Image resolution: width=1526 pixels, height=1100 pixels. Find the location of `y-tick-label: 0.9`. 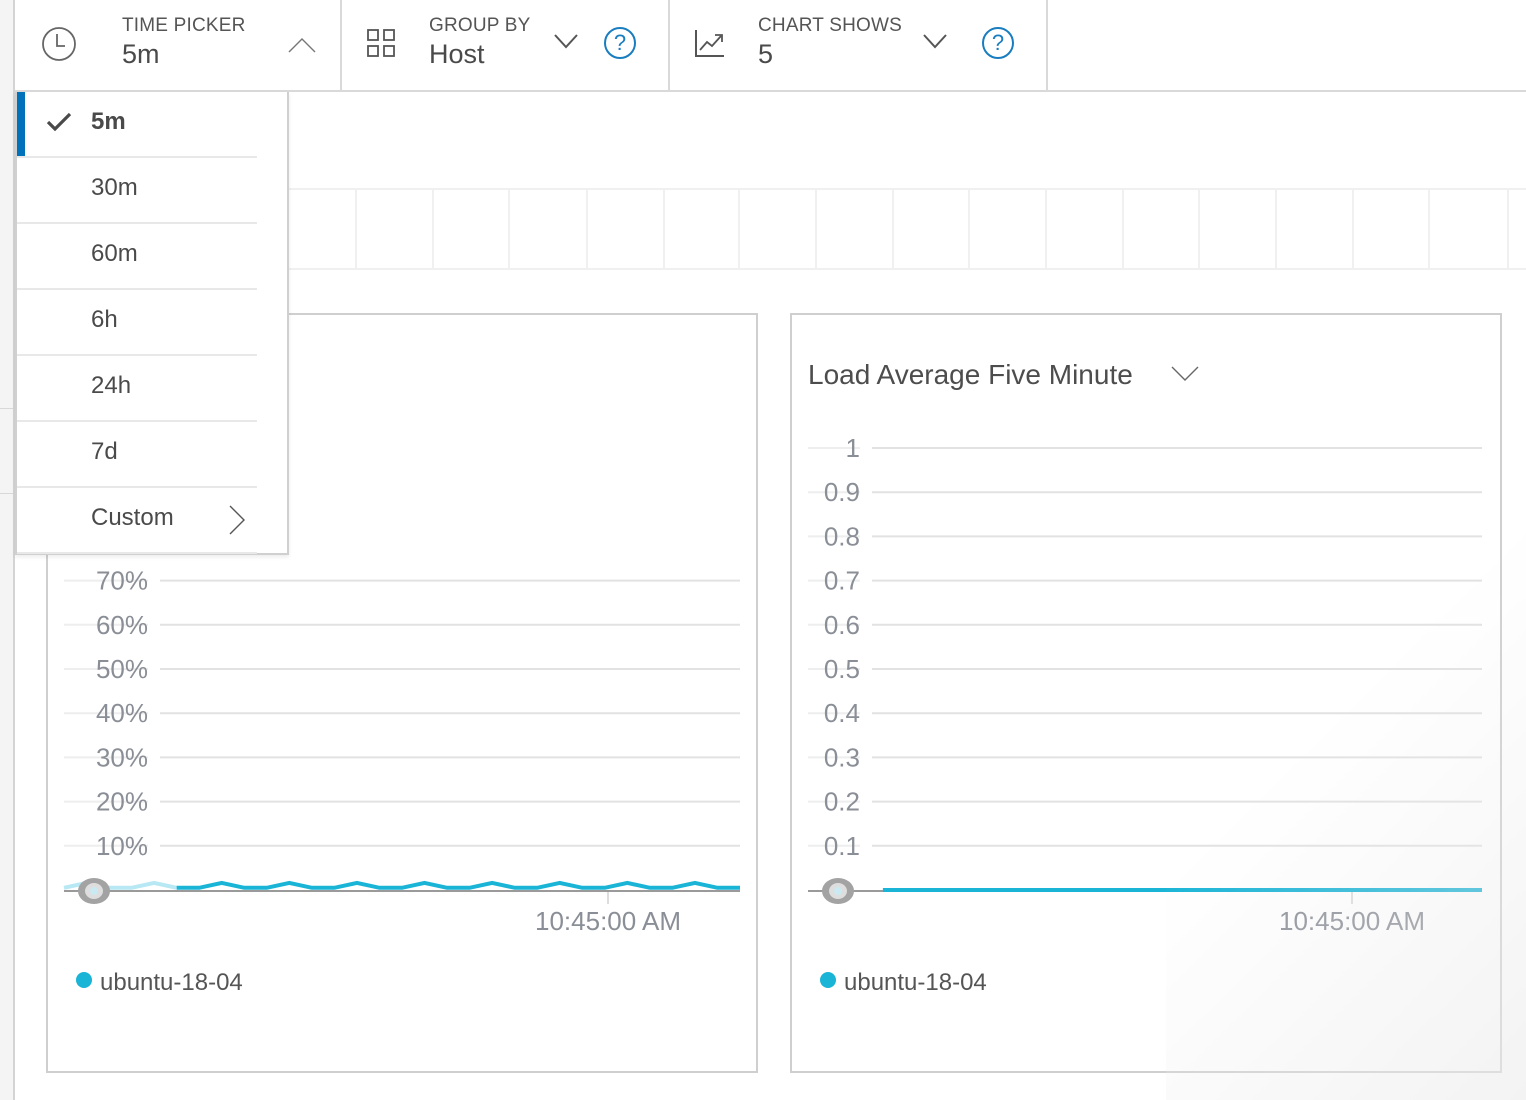

y-tick-label: 0.9 is located at coordinates (842, 492).